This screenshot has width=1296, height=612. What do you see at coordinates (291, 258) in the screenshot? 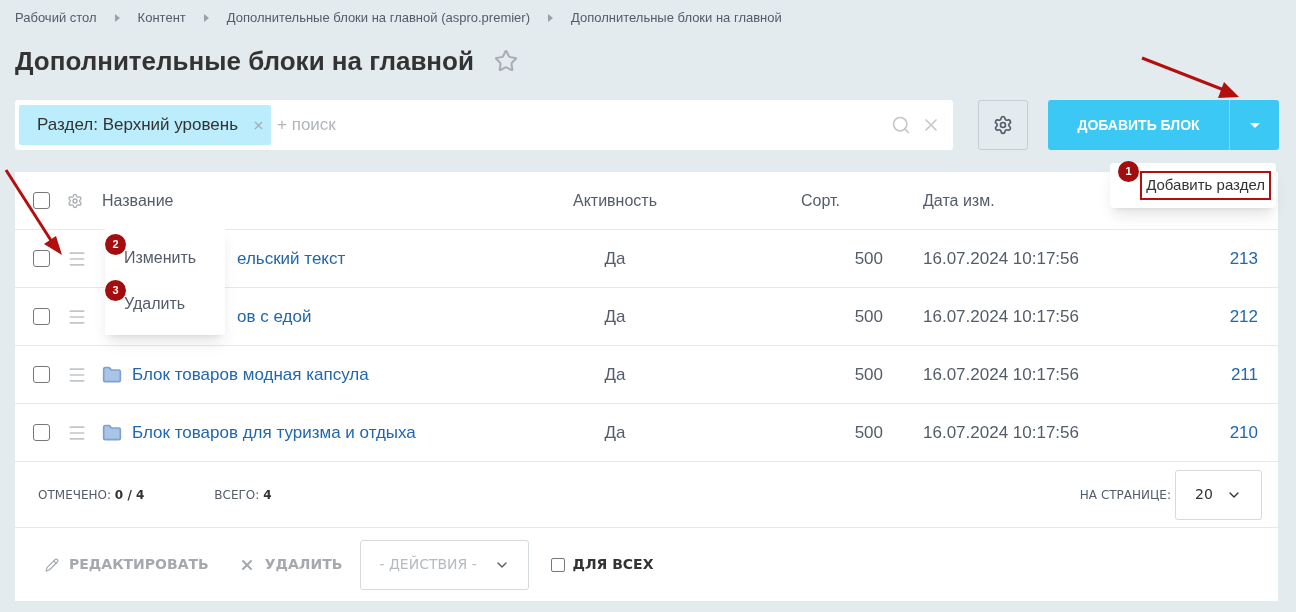
I see `row-name-link: ельский текст` at bounding box center [291, 258].